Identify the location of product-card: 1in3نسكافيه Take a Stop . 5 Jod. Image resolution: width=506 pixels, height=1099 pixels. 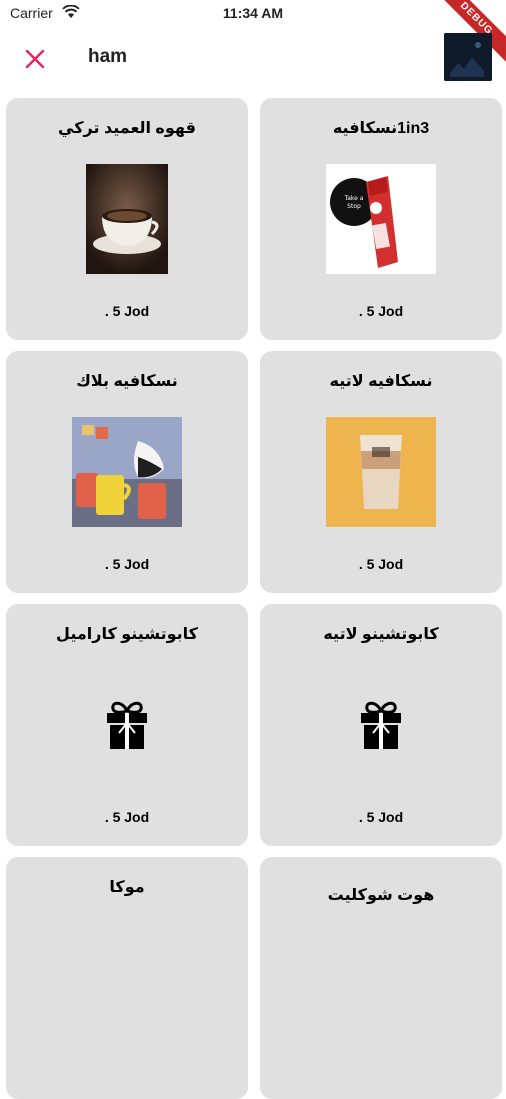
(381, 219).